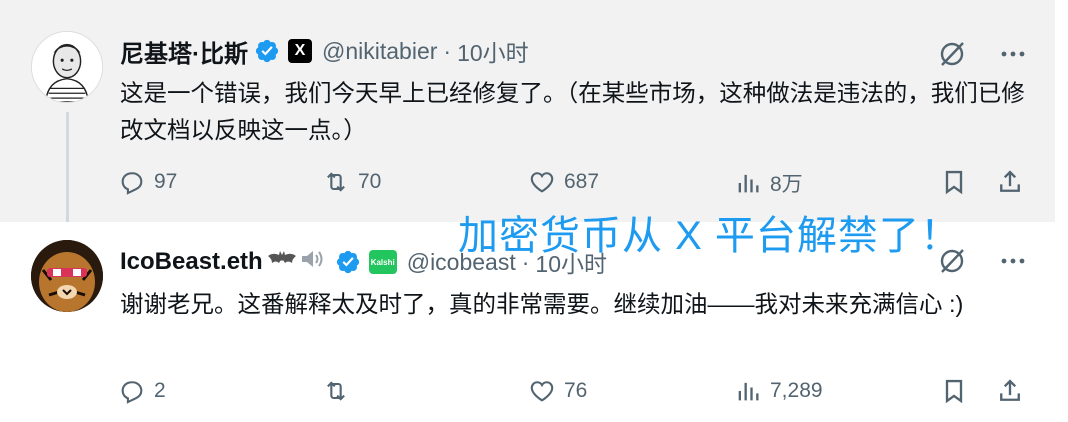 The width and height of the screenshot is (1068, 422). I want to click on tweet-text: 谢谢老兄。这番解释太及时了，真的非常需要。继续加油——我对未来充满信心 :), so click(542, 304).